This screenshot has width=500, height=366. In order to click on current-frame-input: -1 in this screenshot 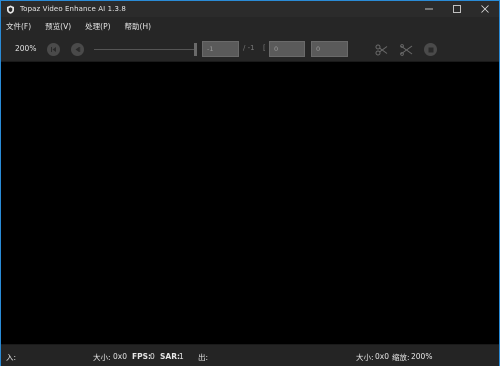, I will do `click(220, 49)`.